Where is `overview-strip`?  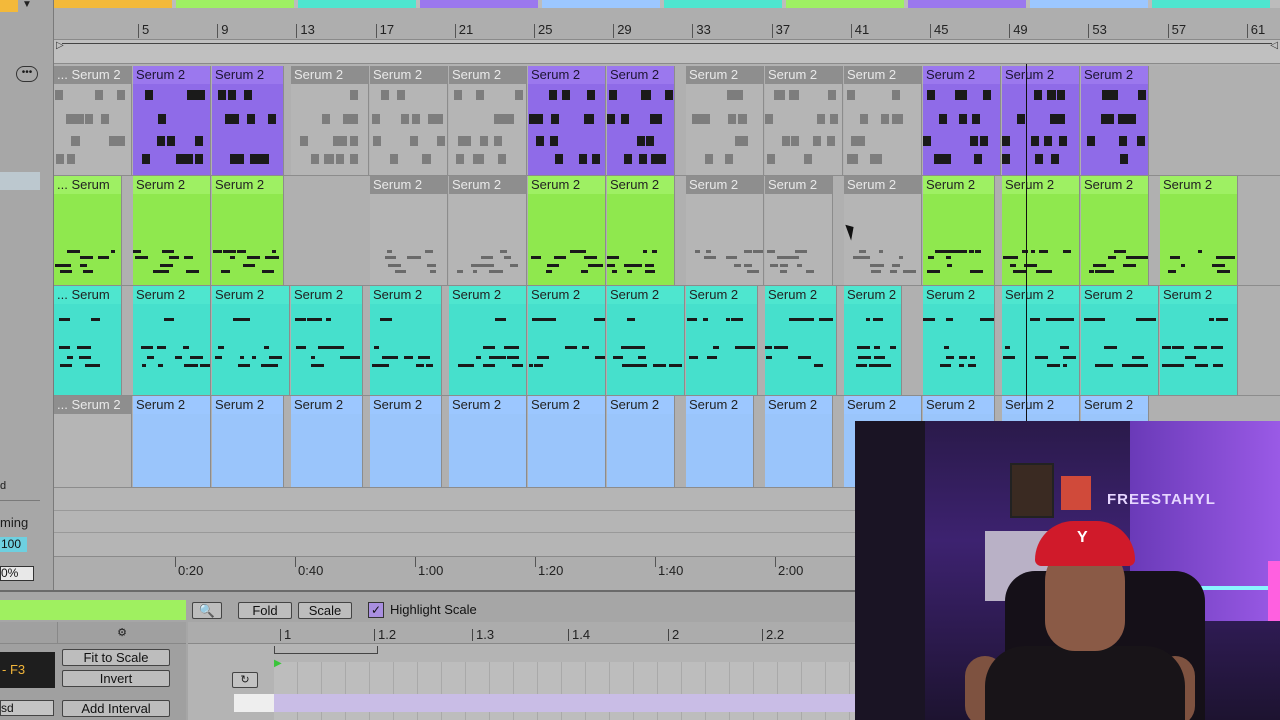 overview-strip is located at coordinates (667, 4).